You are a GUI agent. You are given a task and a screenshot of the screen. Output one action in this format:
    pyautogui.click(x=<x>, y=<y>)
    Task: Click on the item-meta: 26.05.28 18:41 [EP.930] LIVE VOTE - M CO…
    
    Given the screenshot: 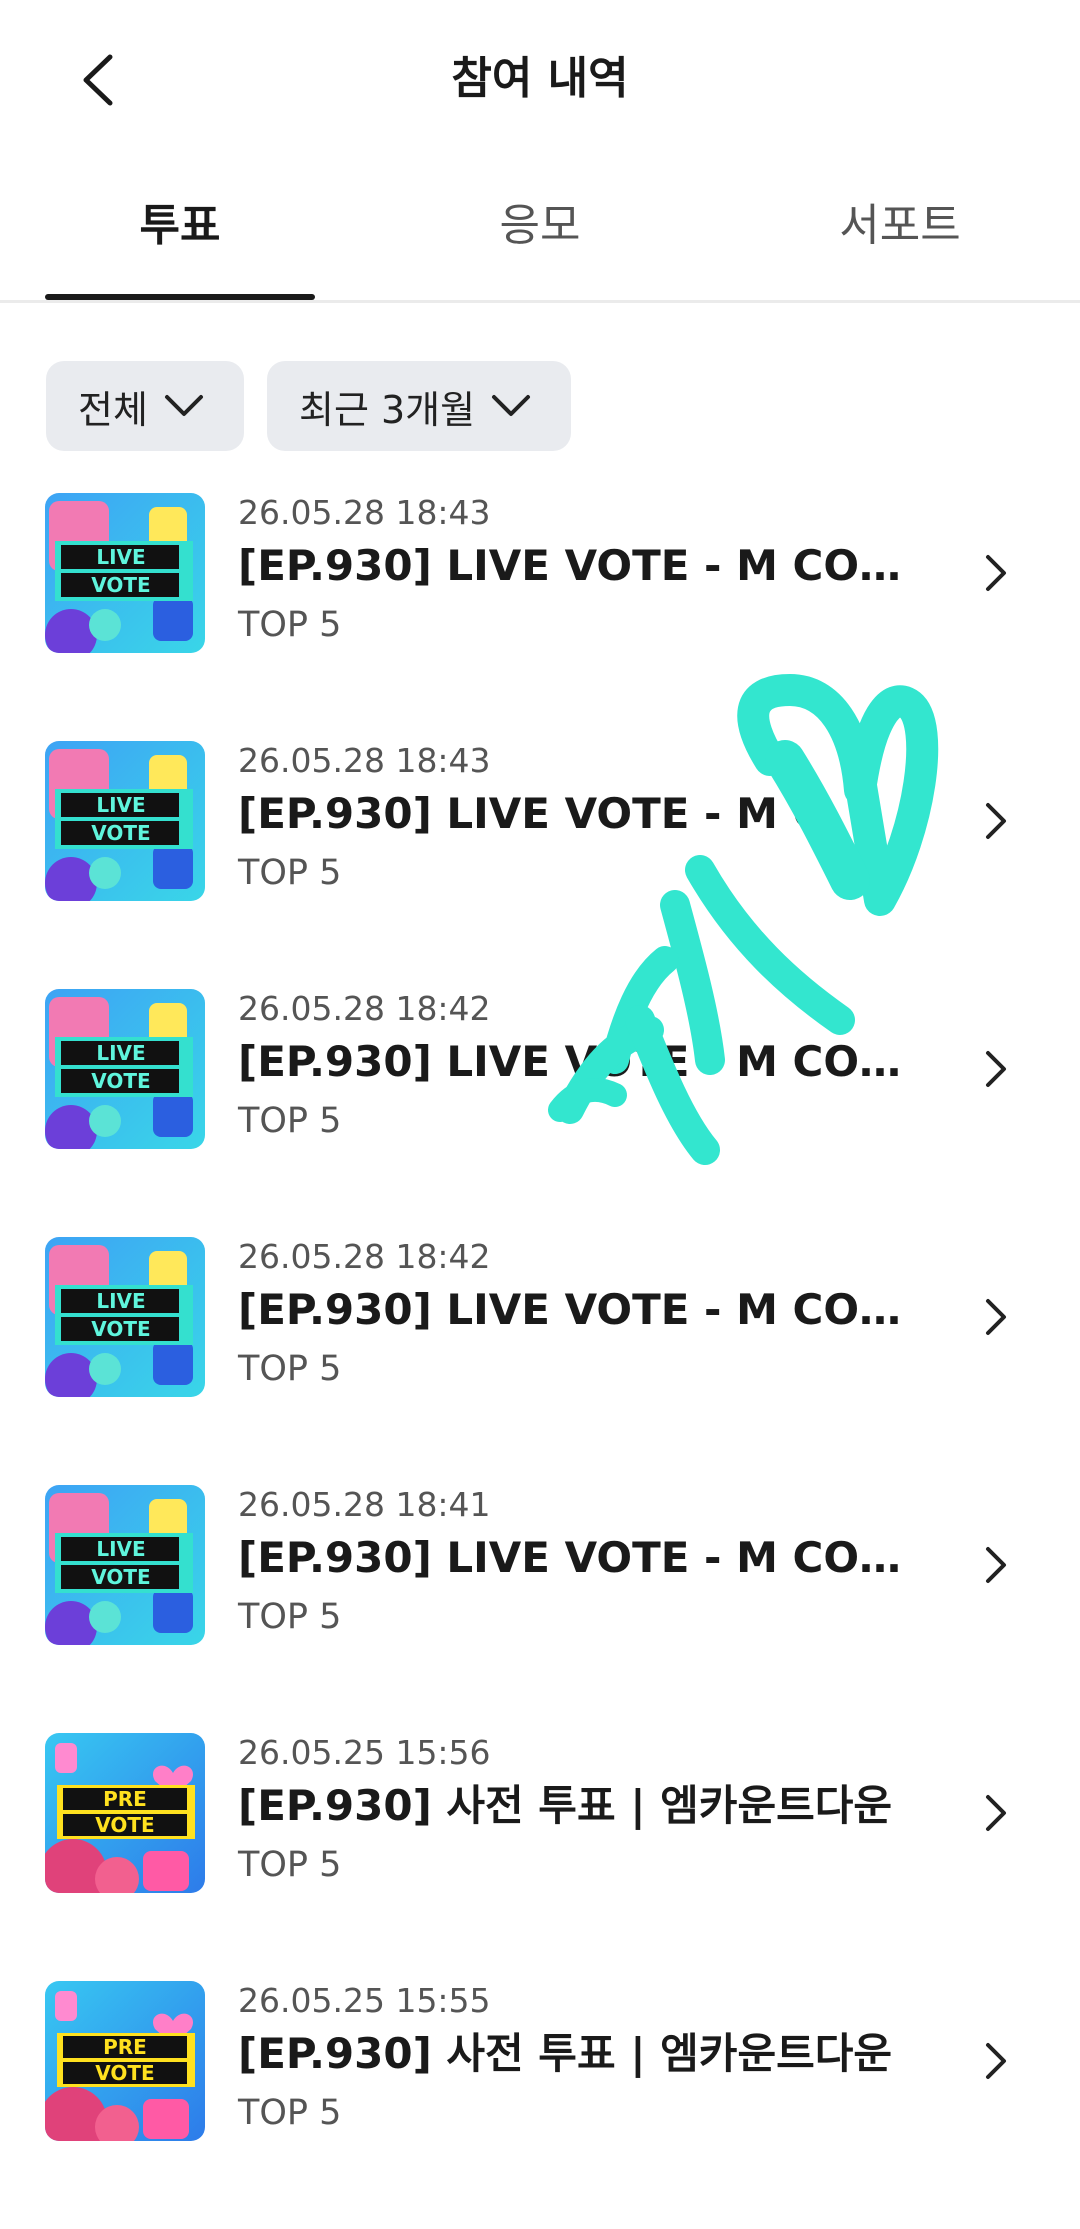 What is the action you would take?
    pyautogui.click(x=588, y=1564)
    